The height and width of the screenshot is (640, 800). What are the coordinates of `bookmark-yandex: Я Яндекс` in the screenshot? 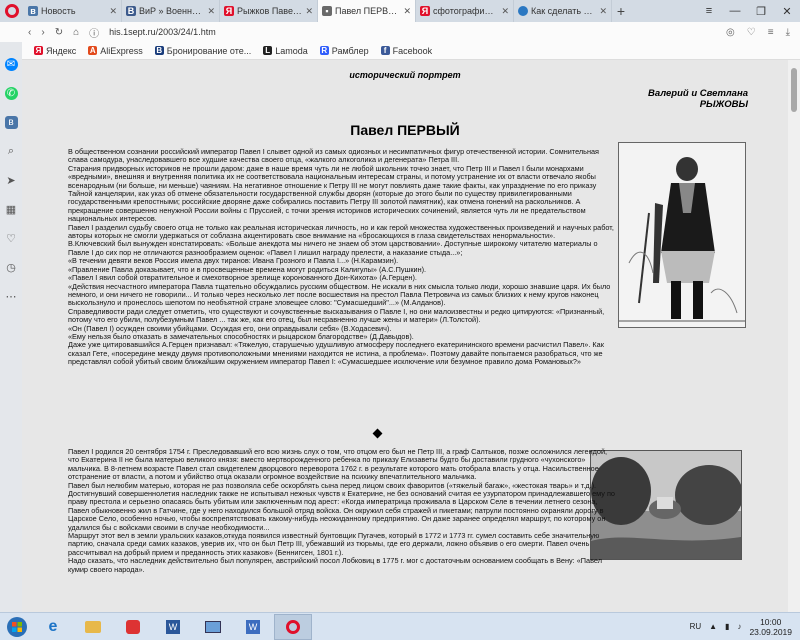 It's located at (55, 51).